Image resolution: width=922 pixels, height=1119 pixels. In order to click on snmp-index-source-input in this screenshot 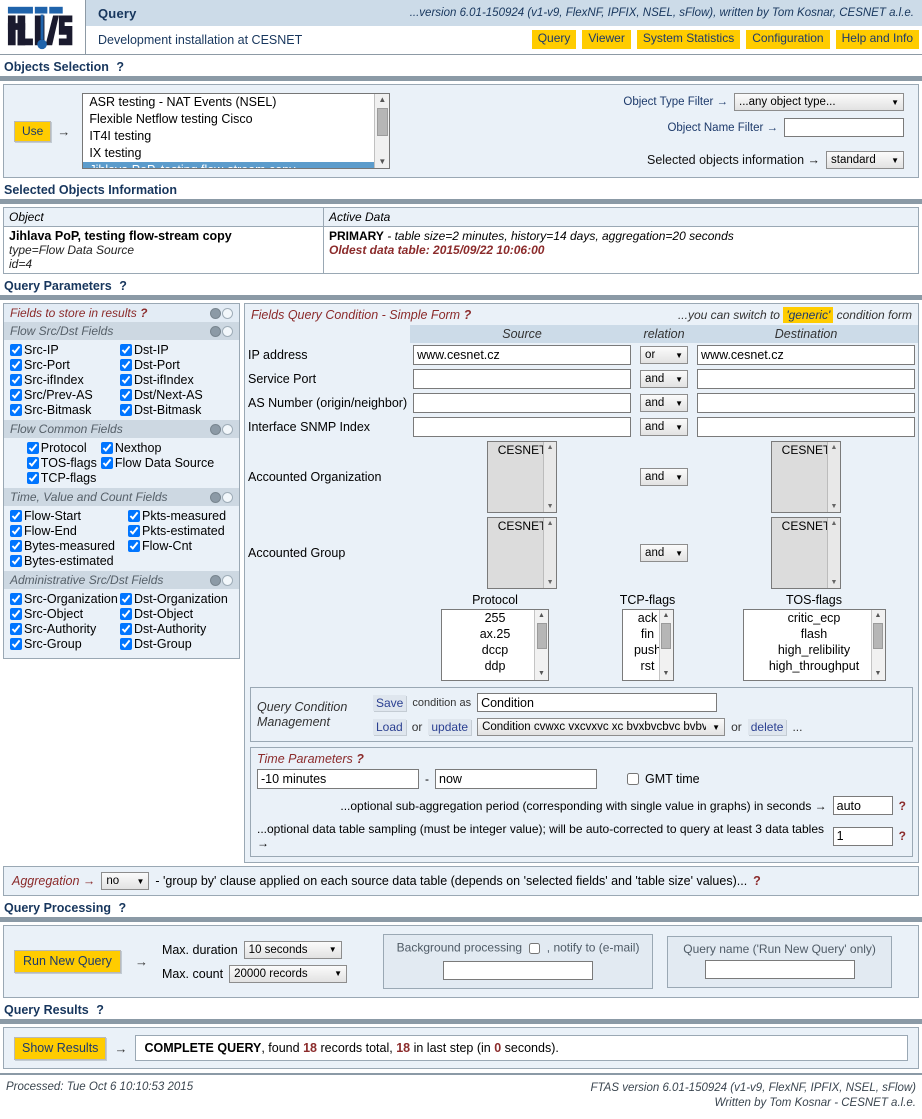, I will do `click(522, 427)`.